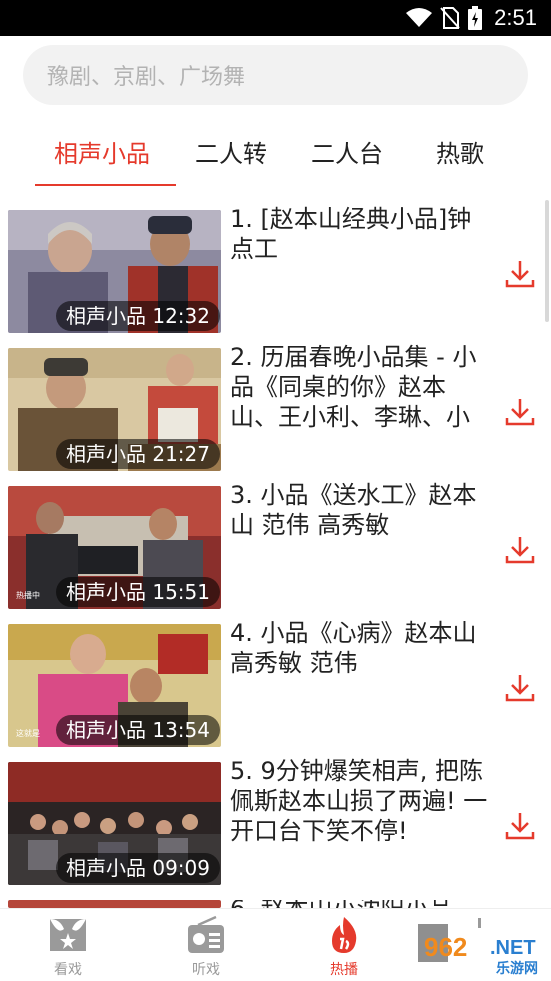 The width and height of the screenshot is (551, 981). What do you see at coordinates (460, 151) in the screenshot?
I see `tab-hot-songs: 热歌` at bounding box center [460, 151].